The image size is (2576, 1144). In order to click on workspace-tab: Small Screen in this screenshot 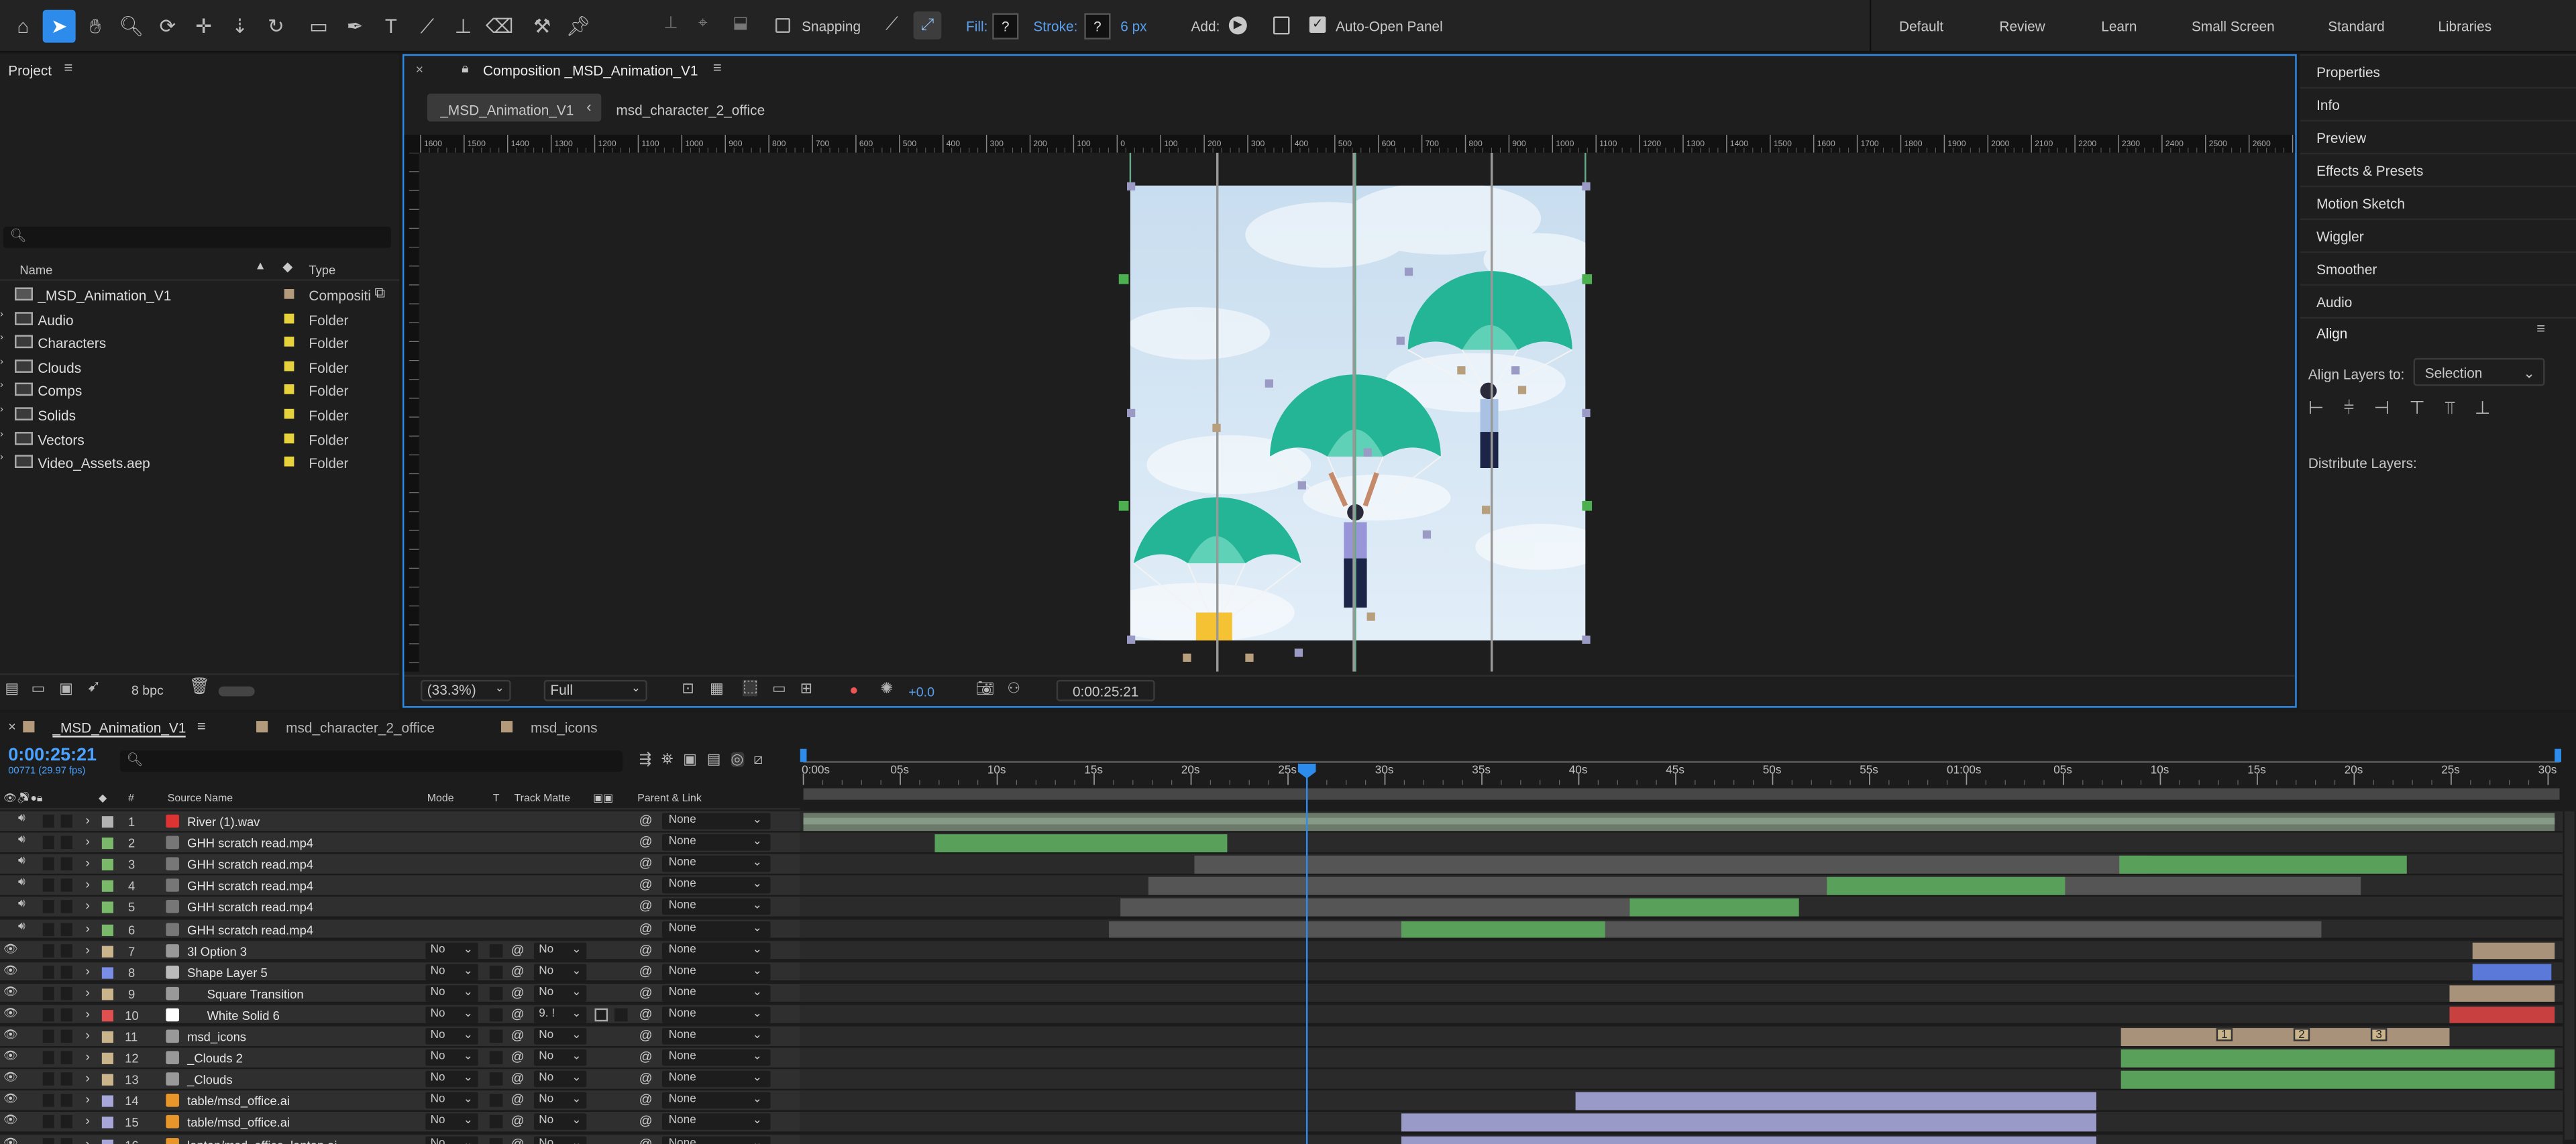, I will do `click(2233, 26)`.